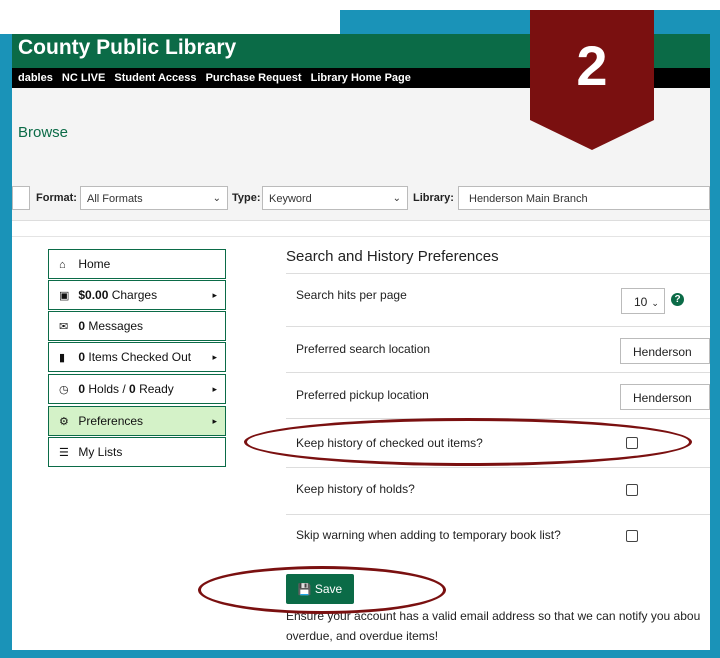 The image size is (720, 658). I want to click on type-label: Type:, so click(246, 198).